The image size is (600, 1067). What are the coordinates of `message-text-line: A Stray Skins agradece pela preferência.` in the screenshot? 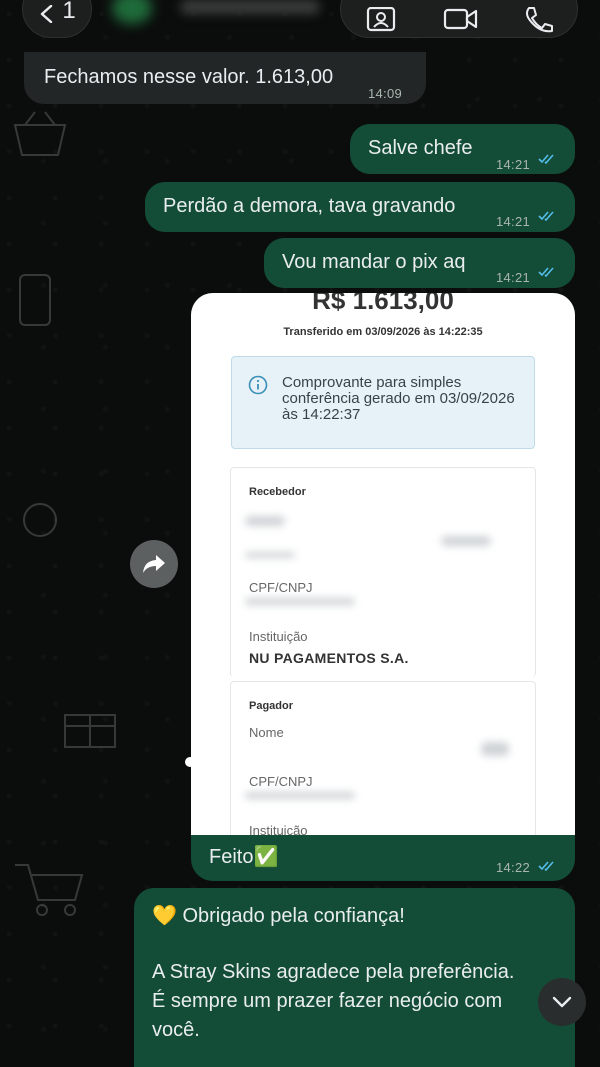 It's located at (333, 972).